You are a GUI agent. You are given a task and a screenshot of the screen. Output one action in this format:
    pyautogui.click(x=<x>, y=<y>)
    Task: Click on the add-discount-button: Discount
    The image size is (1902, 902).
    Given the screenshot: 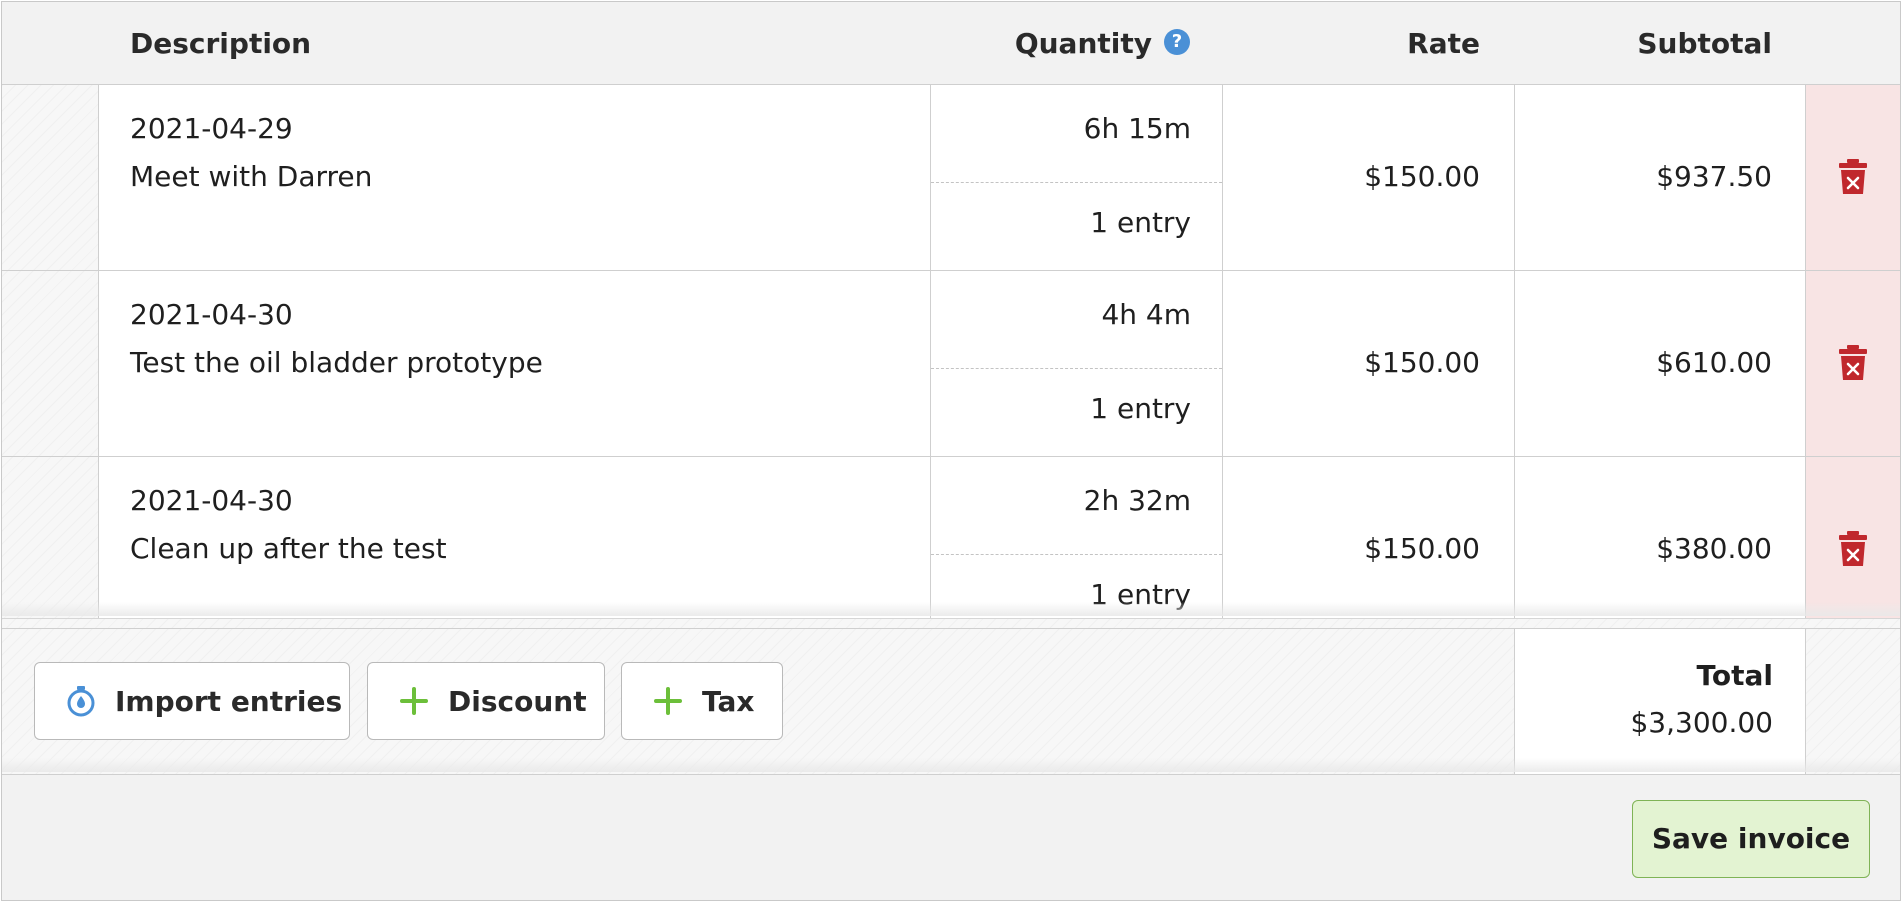 What is the action you would take?
    pyautogui.click(x=486, y=701)
    